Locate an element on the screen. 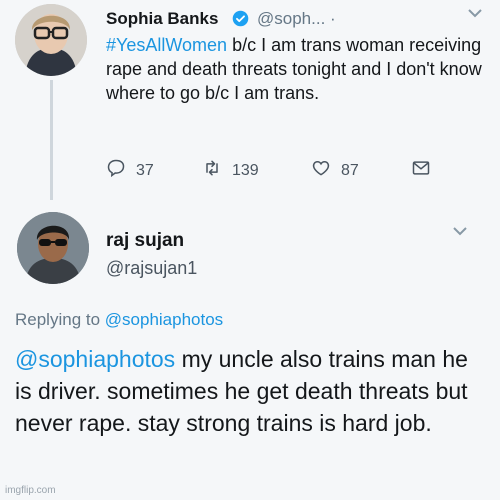 The image size is (500, 500). display-name: Sophia Banks is located at coordinates (162, 19).